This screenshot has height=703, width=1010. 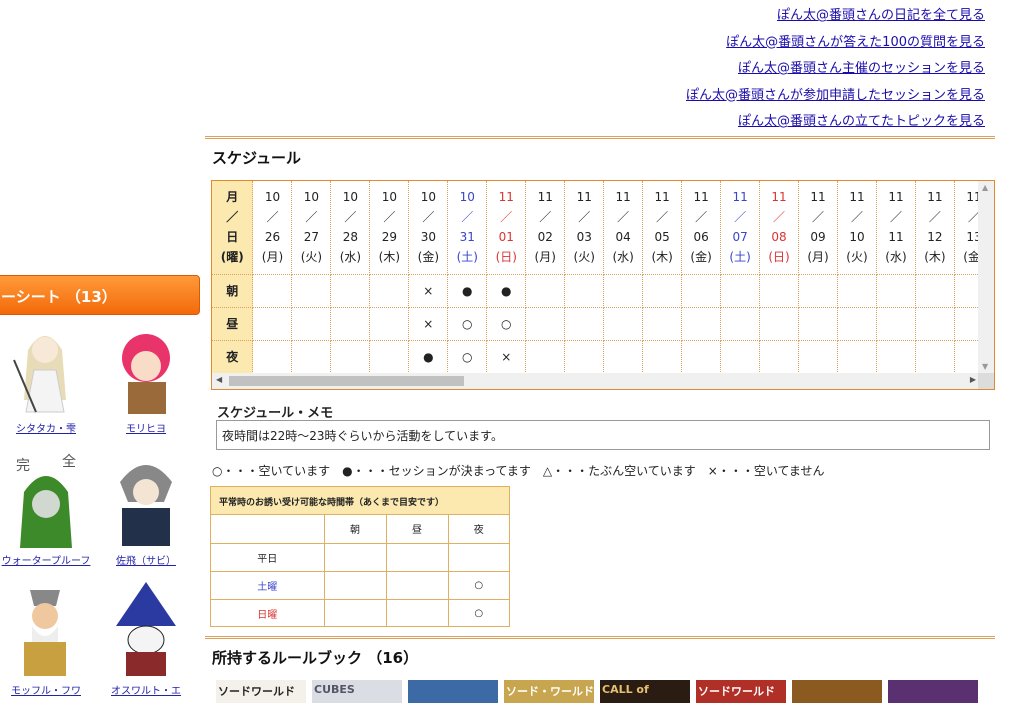 I want to click on availability-header-cell: 夜, so click(x=478, y=529).